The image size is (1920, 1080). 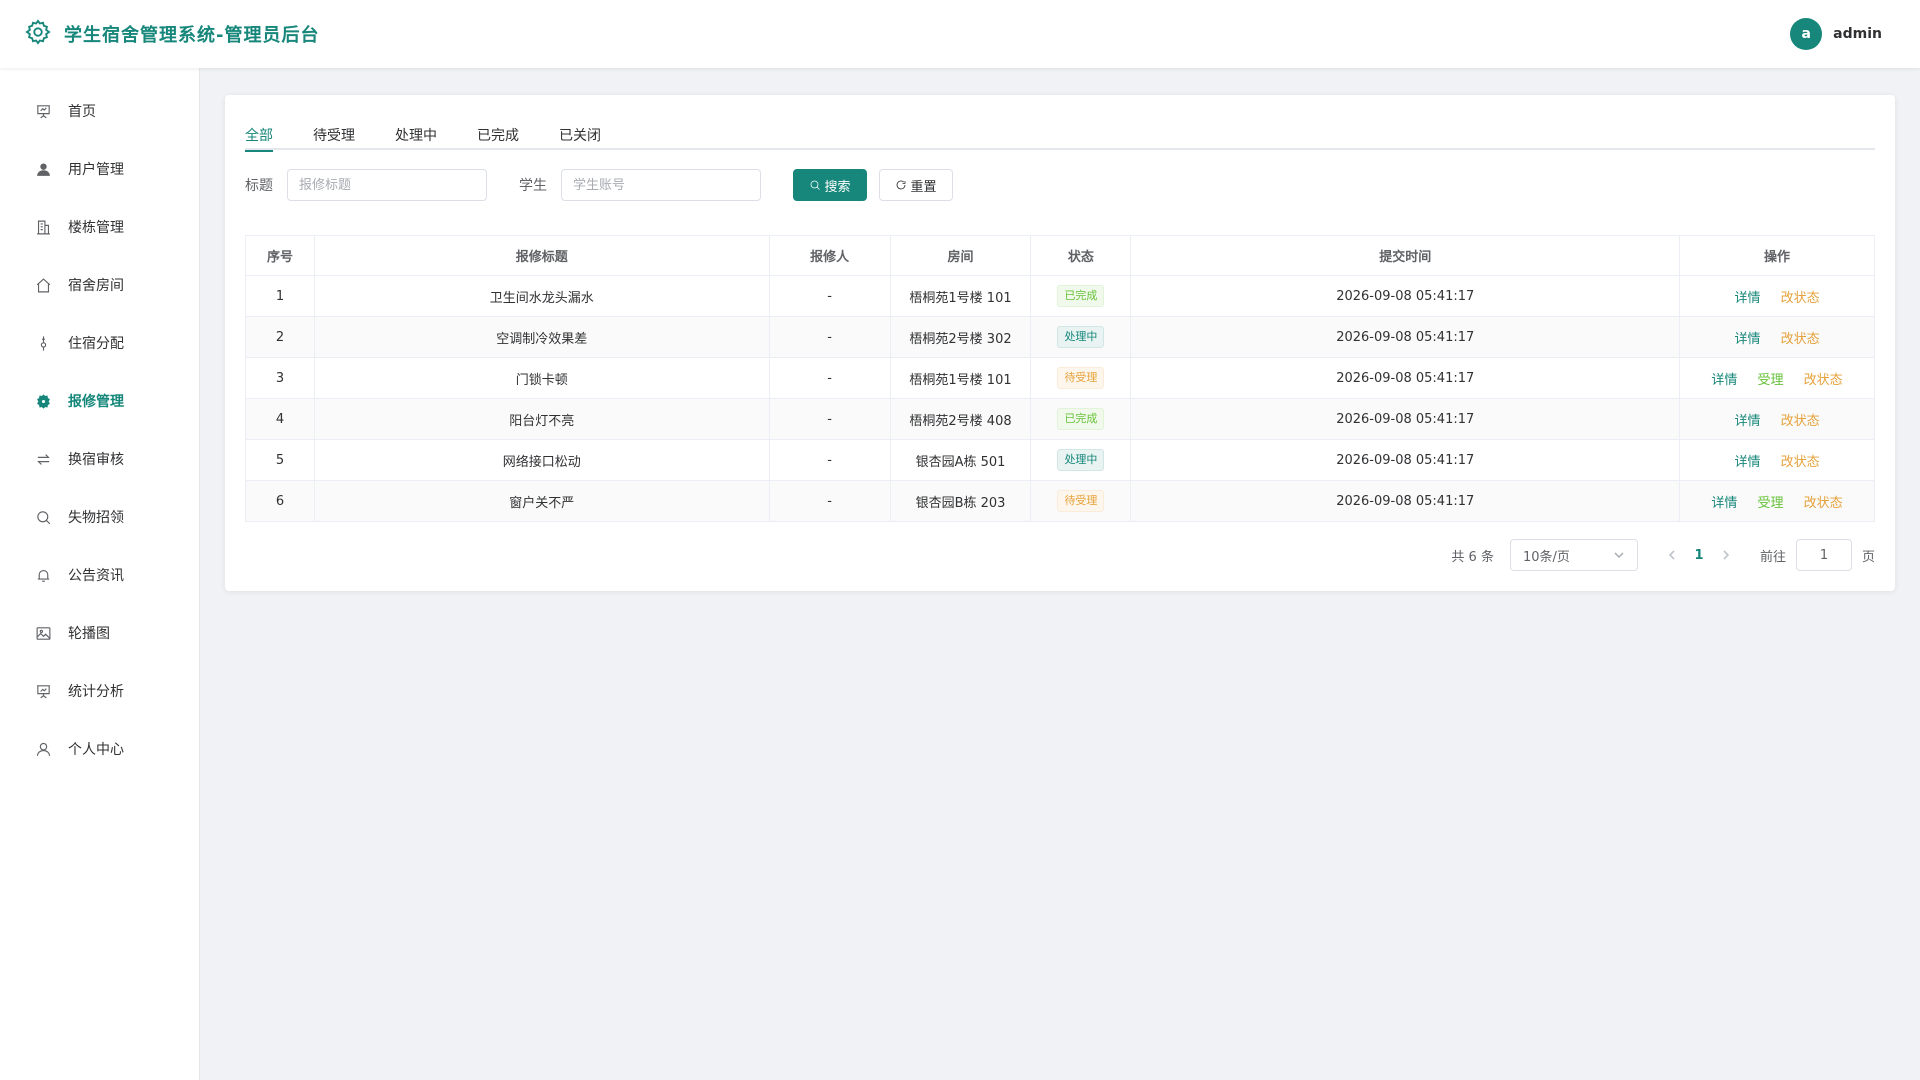 What do you see at coordinates (580, 136) in the screenshot?
I see `tab-closed: 已关闭` at bounding box center [580, 136].